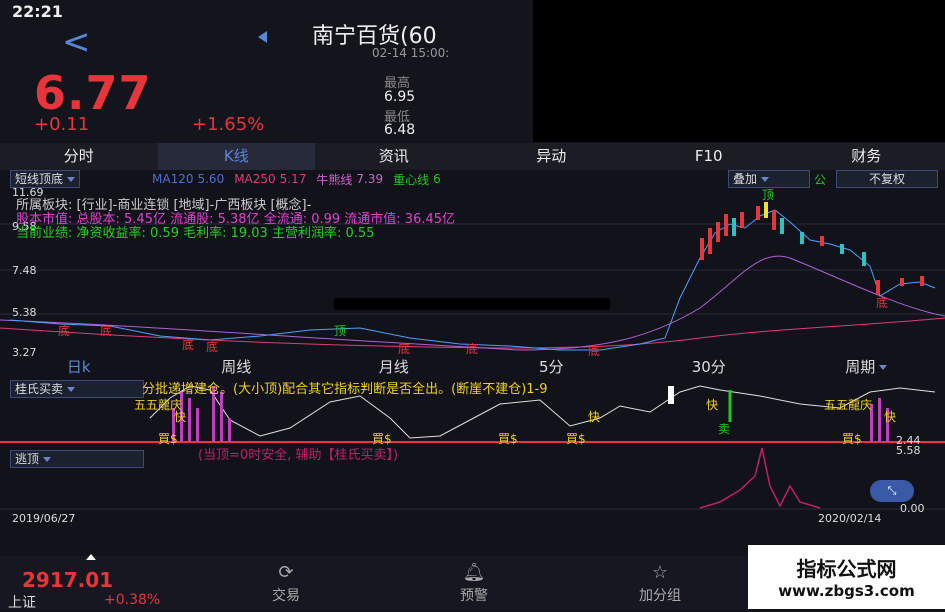 This screenshot has height=612, width=945. What do you see at coordinates (394, 156) in the screenshot?
I see `tab-news: 资讯` at bounding box center [394, 156].